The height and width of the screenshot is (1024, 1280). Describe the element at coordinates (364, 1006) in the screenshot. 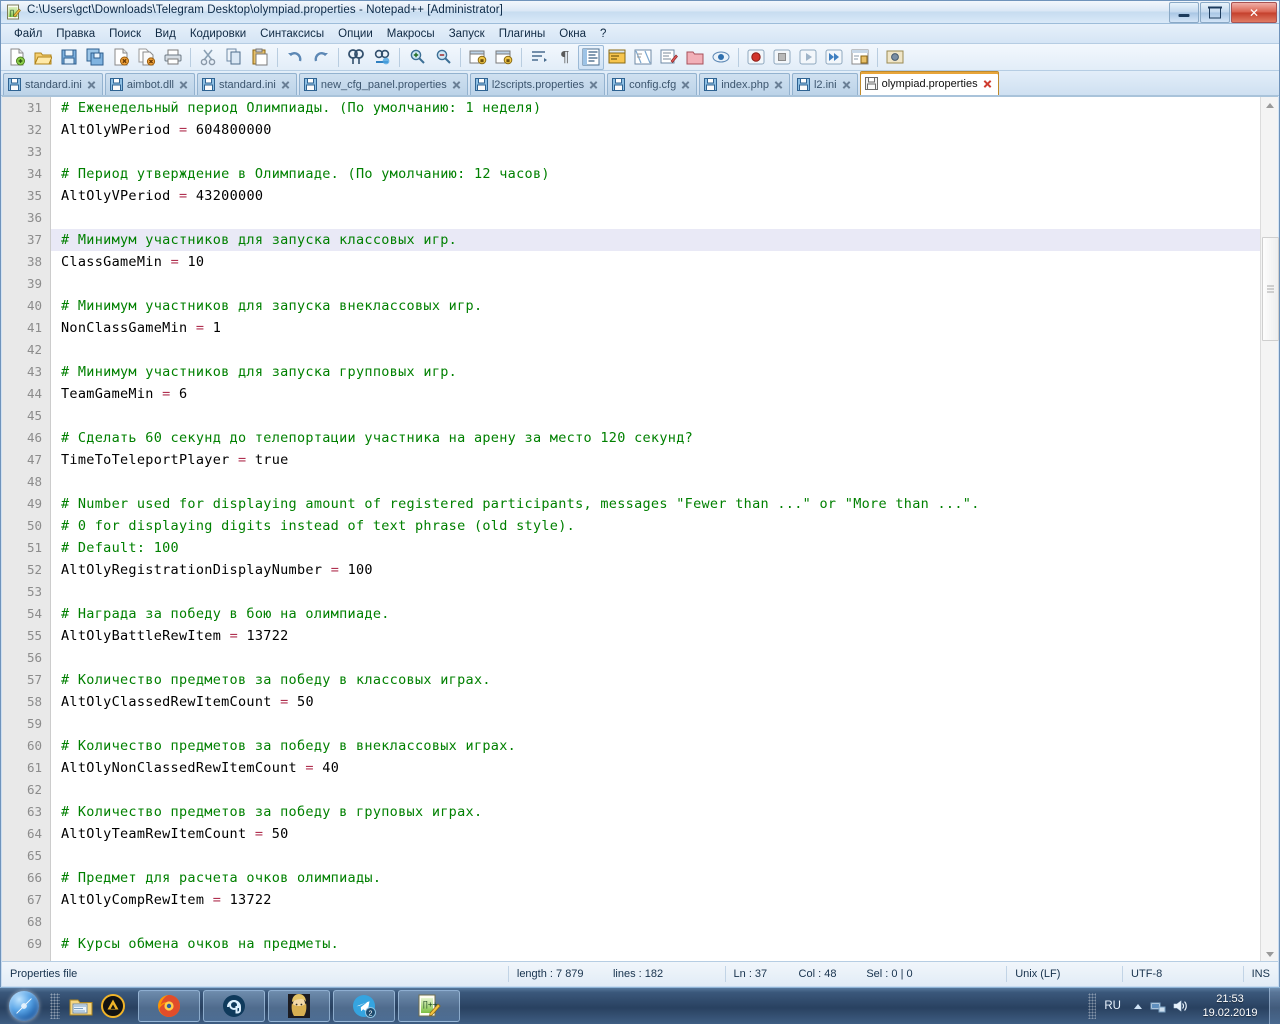

I see `taskbar-item-telegram: 2` at that location.